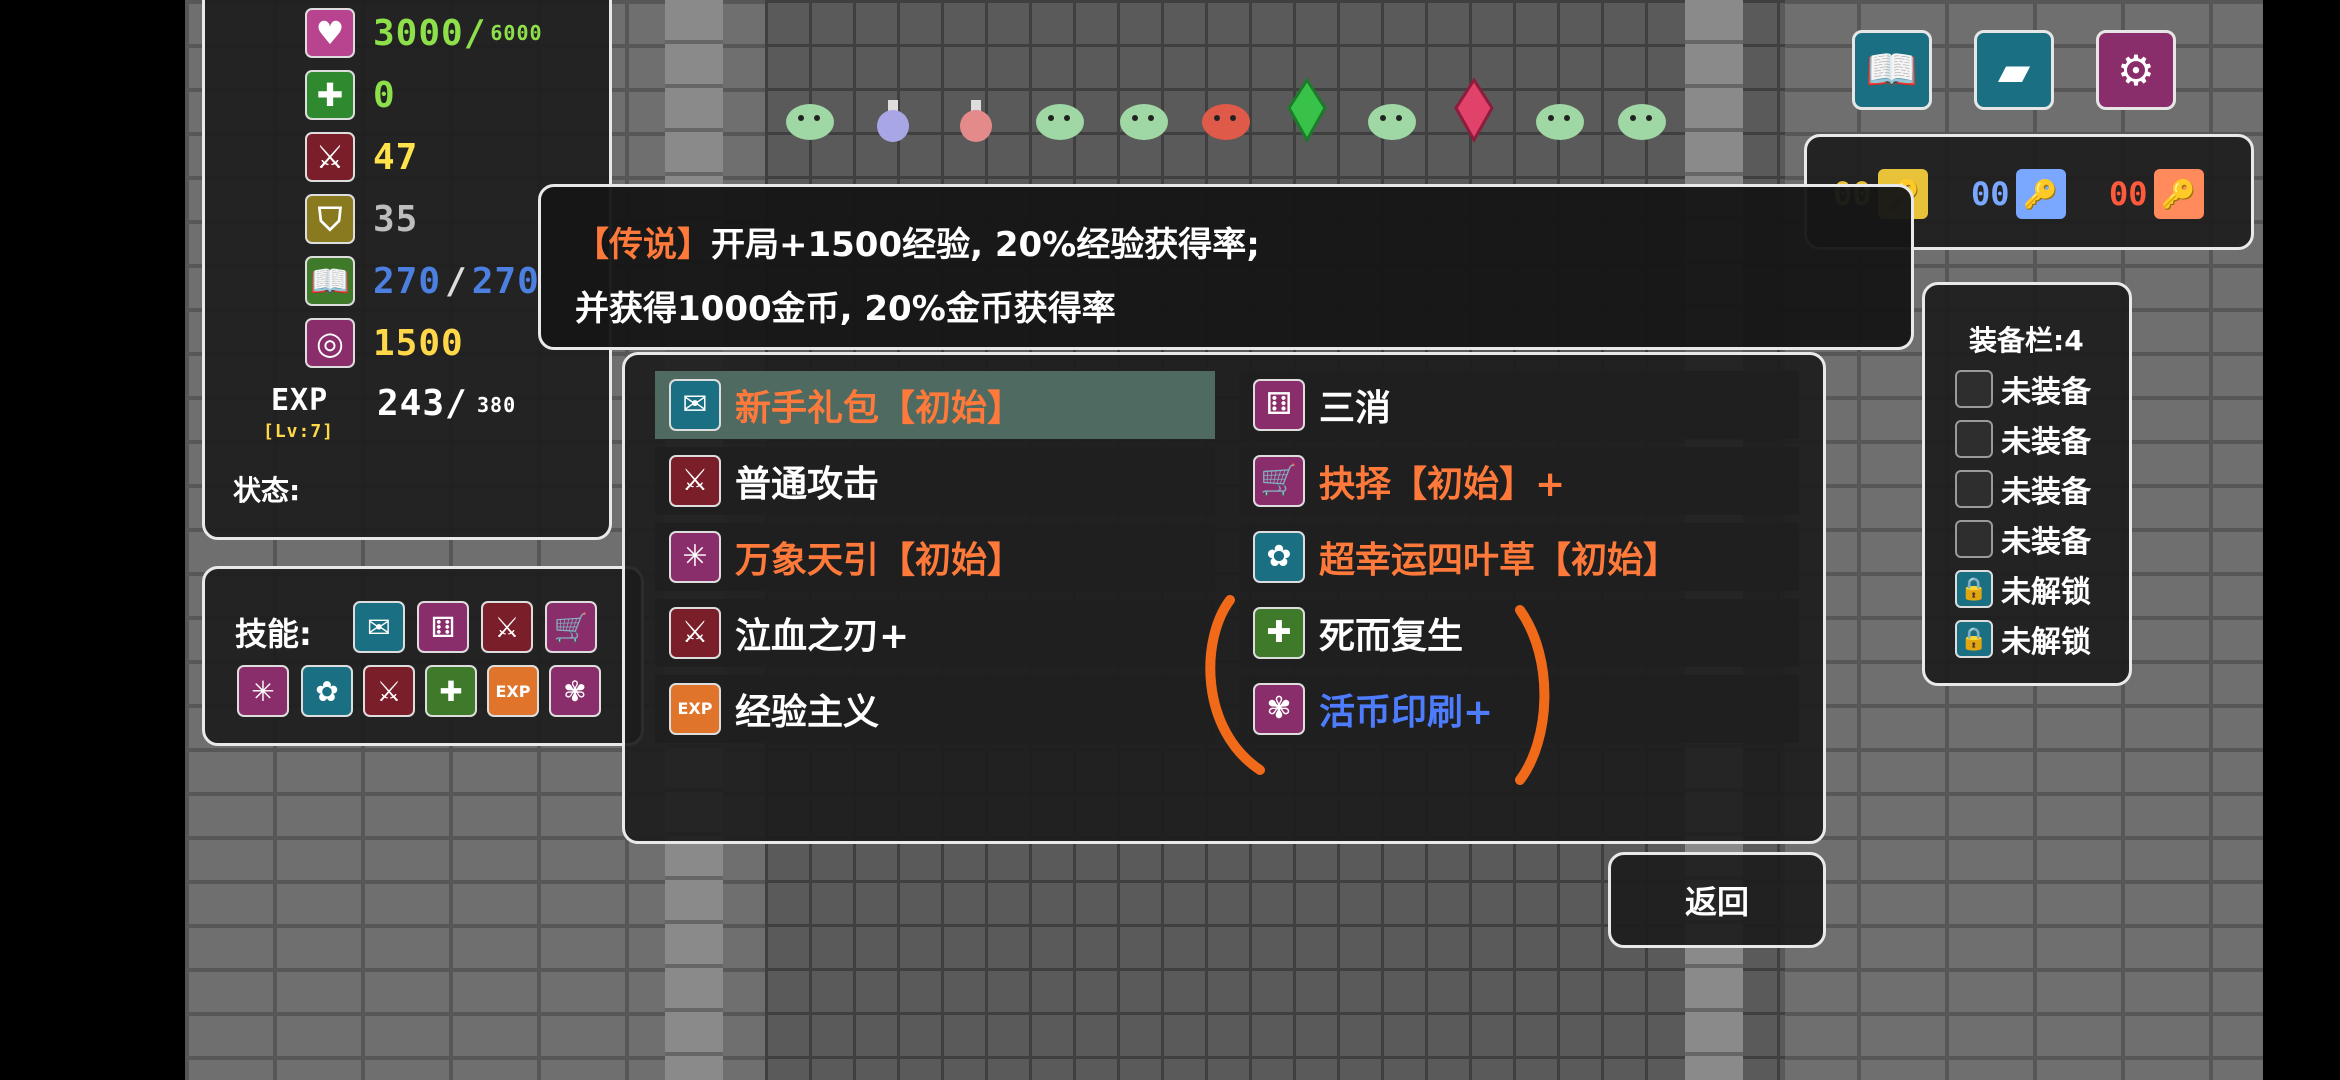 The height and width of the screenshot is (1080, 2340). Describe the element at coordinates (1519, 405) in the screenshot. I see `skill-item: ⚅ 三消` at that location.